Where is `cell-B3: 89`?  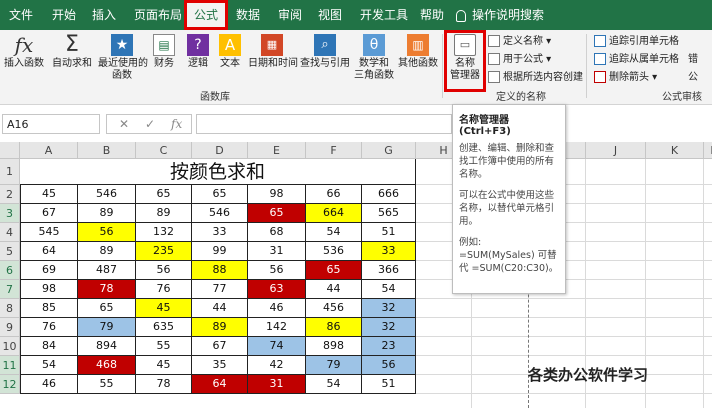
cell-B3: 89 is located at coordinates (107, 213).